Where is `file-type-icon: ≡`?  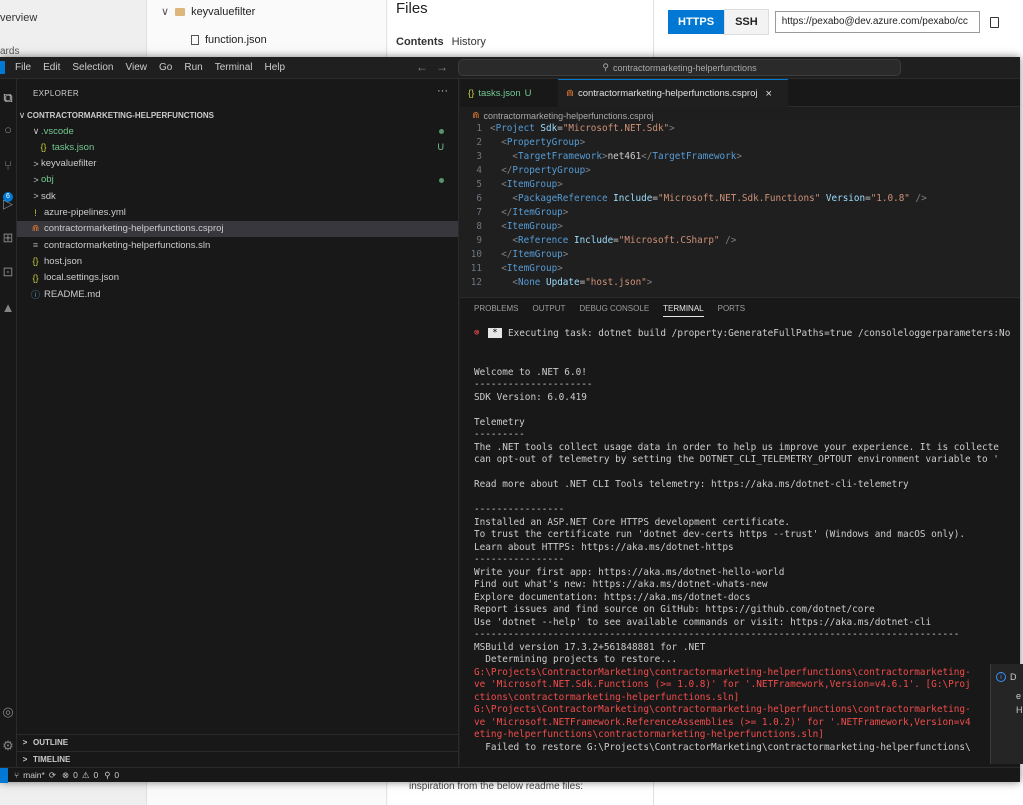
file-type-icon: ≡ is located at coordinates (35, 245).